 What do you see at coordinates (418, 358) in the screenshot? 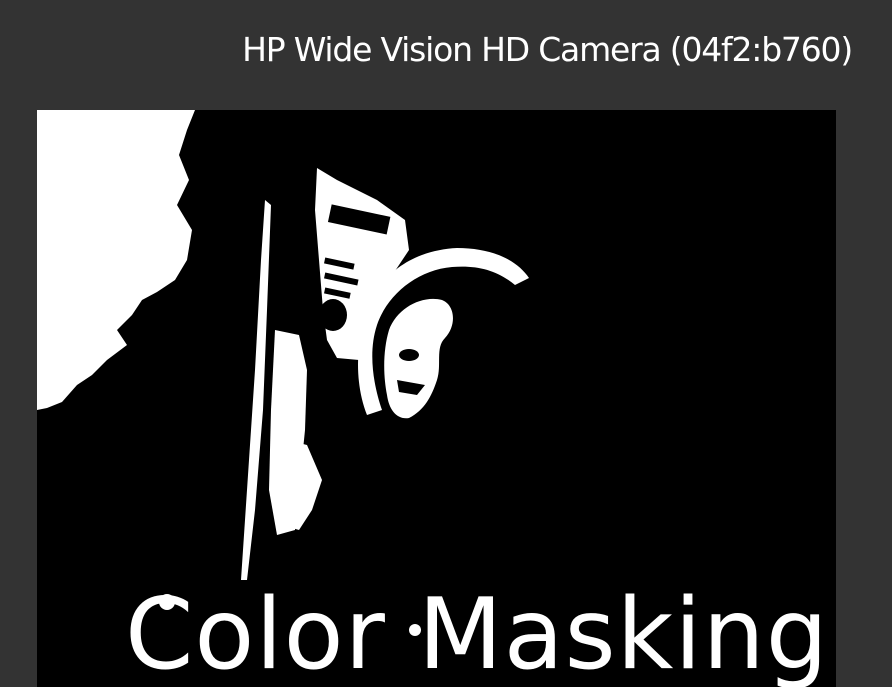
I see `mask-region-face` at bounding box center [418, 358].